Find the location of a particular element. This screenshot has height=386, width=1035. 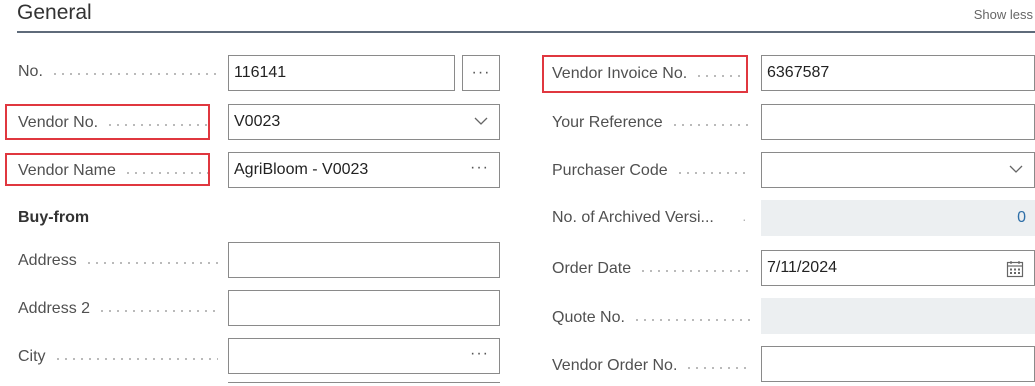

quote-no-label: Quote No. is located at coordinates (651, 318).